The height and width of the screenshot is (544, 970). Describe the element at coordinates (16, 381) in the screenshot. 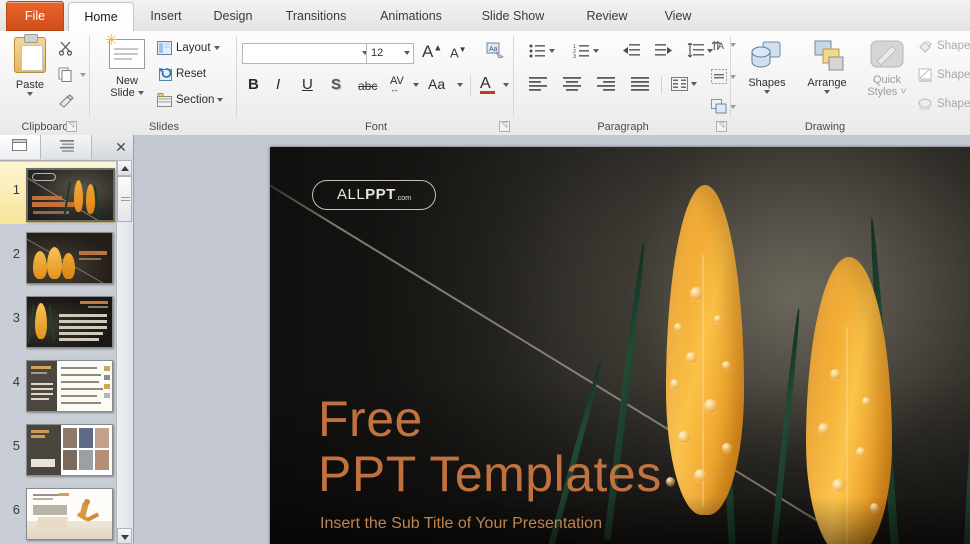

I see `slide-number: 4` at that location.